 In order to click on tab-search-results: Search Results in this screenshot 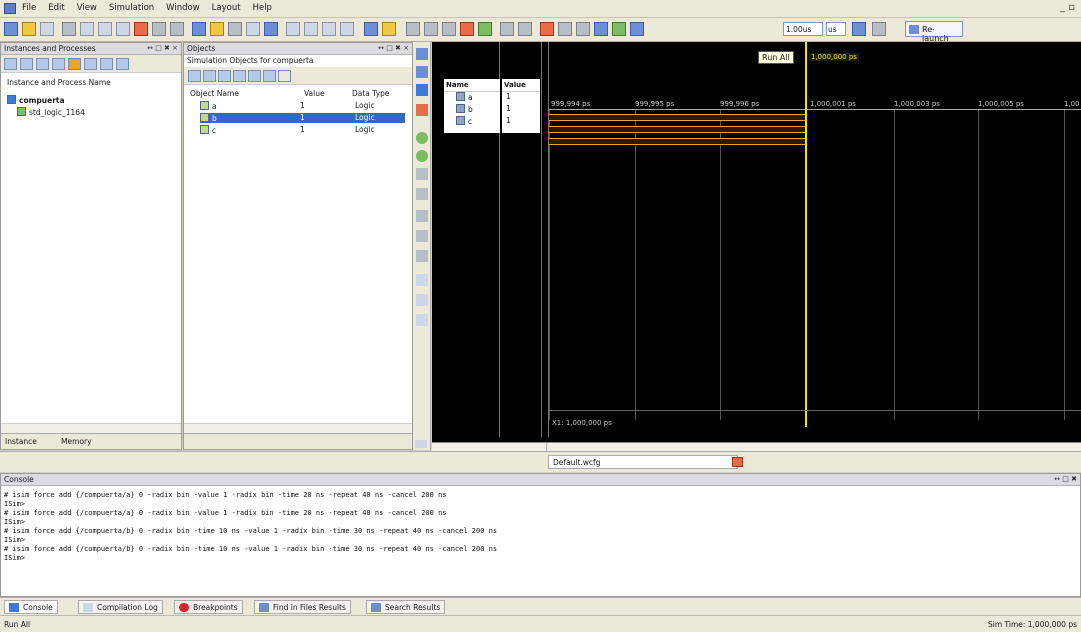, I will do `click(406, 607)`.